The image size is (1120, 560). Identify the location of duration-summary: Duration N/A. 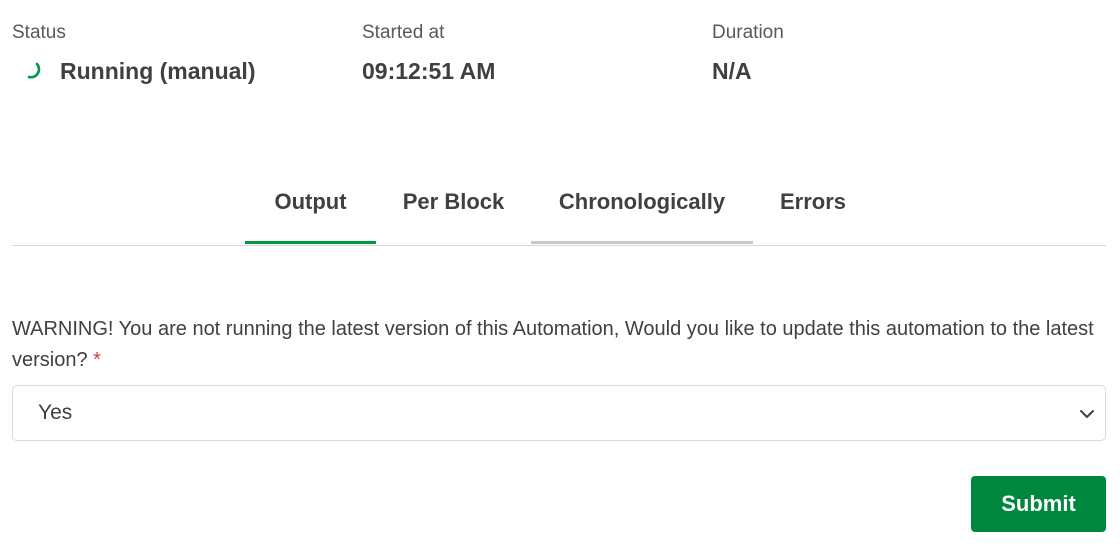
(748, 53).